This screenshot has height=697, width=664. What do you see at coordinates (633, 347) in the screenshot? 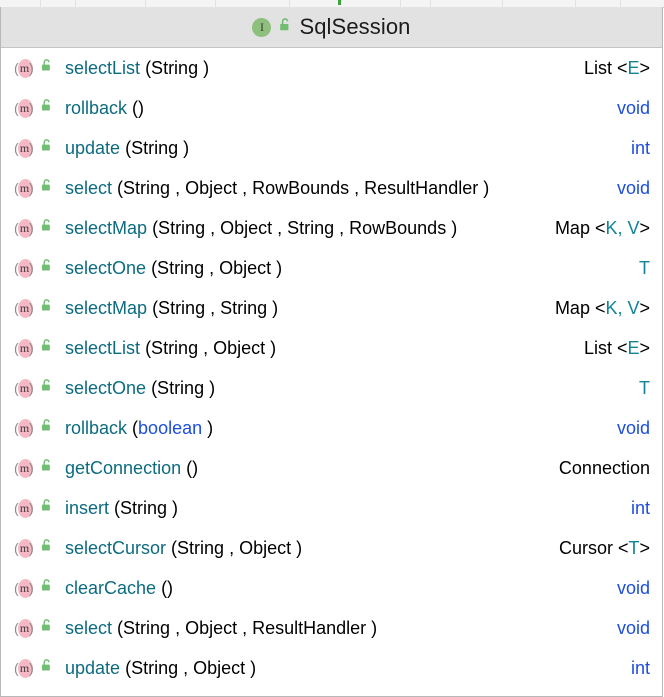
I see `return-type-param: E` at bounding box center [633, 347].